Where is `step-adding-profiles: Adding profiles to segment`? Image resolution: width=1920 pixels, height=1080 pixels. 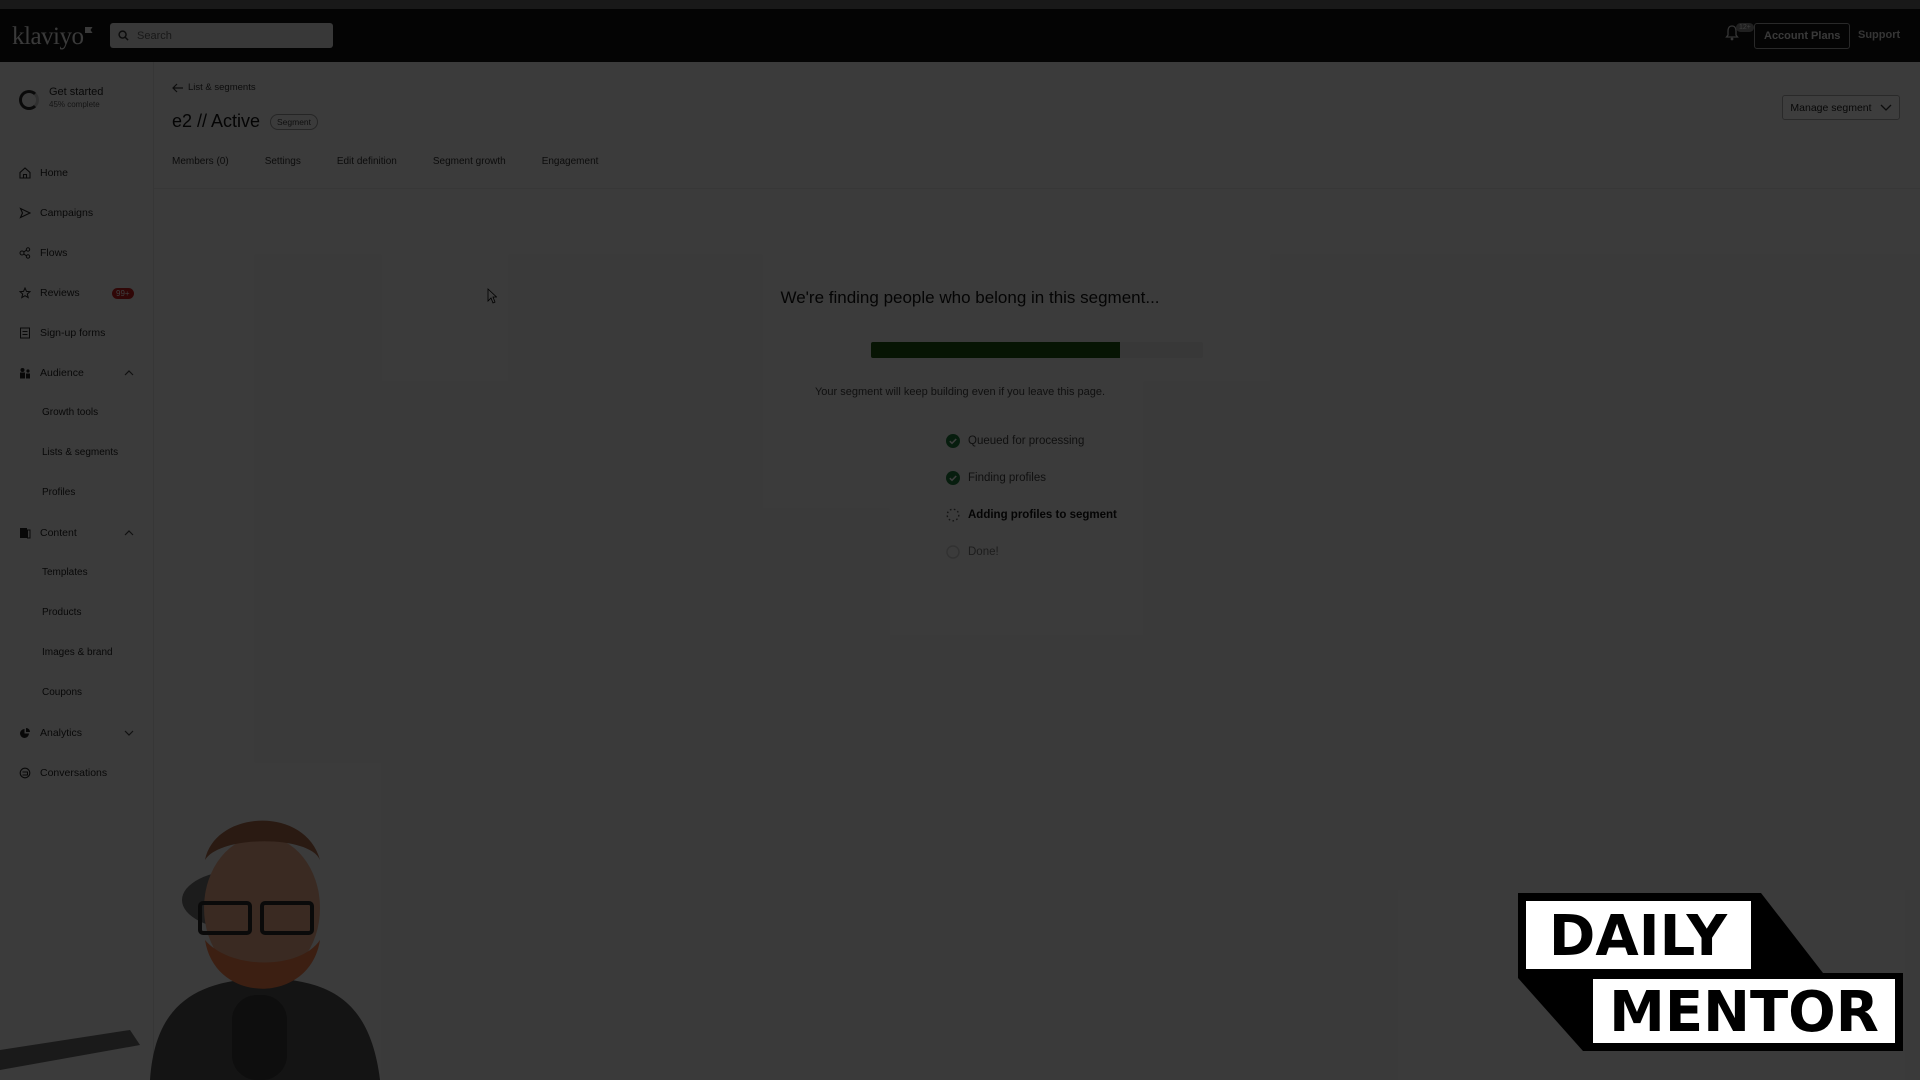 step-adding-profiles: Adding profiles to segment is located at coordinates (1031, 515).